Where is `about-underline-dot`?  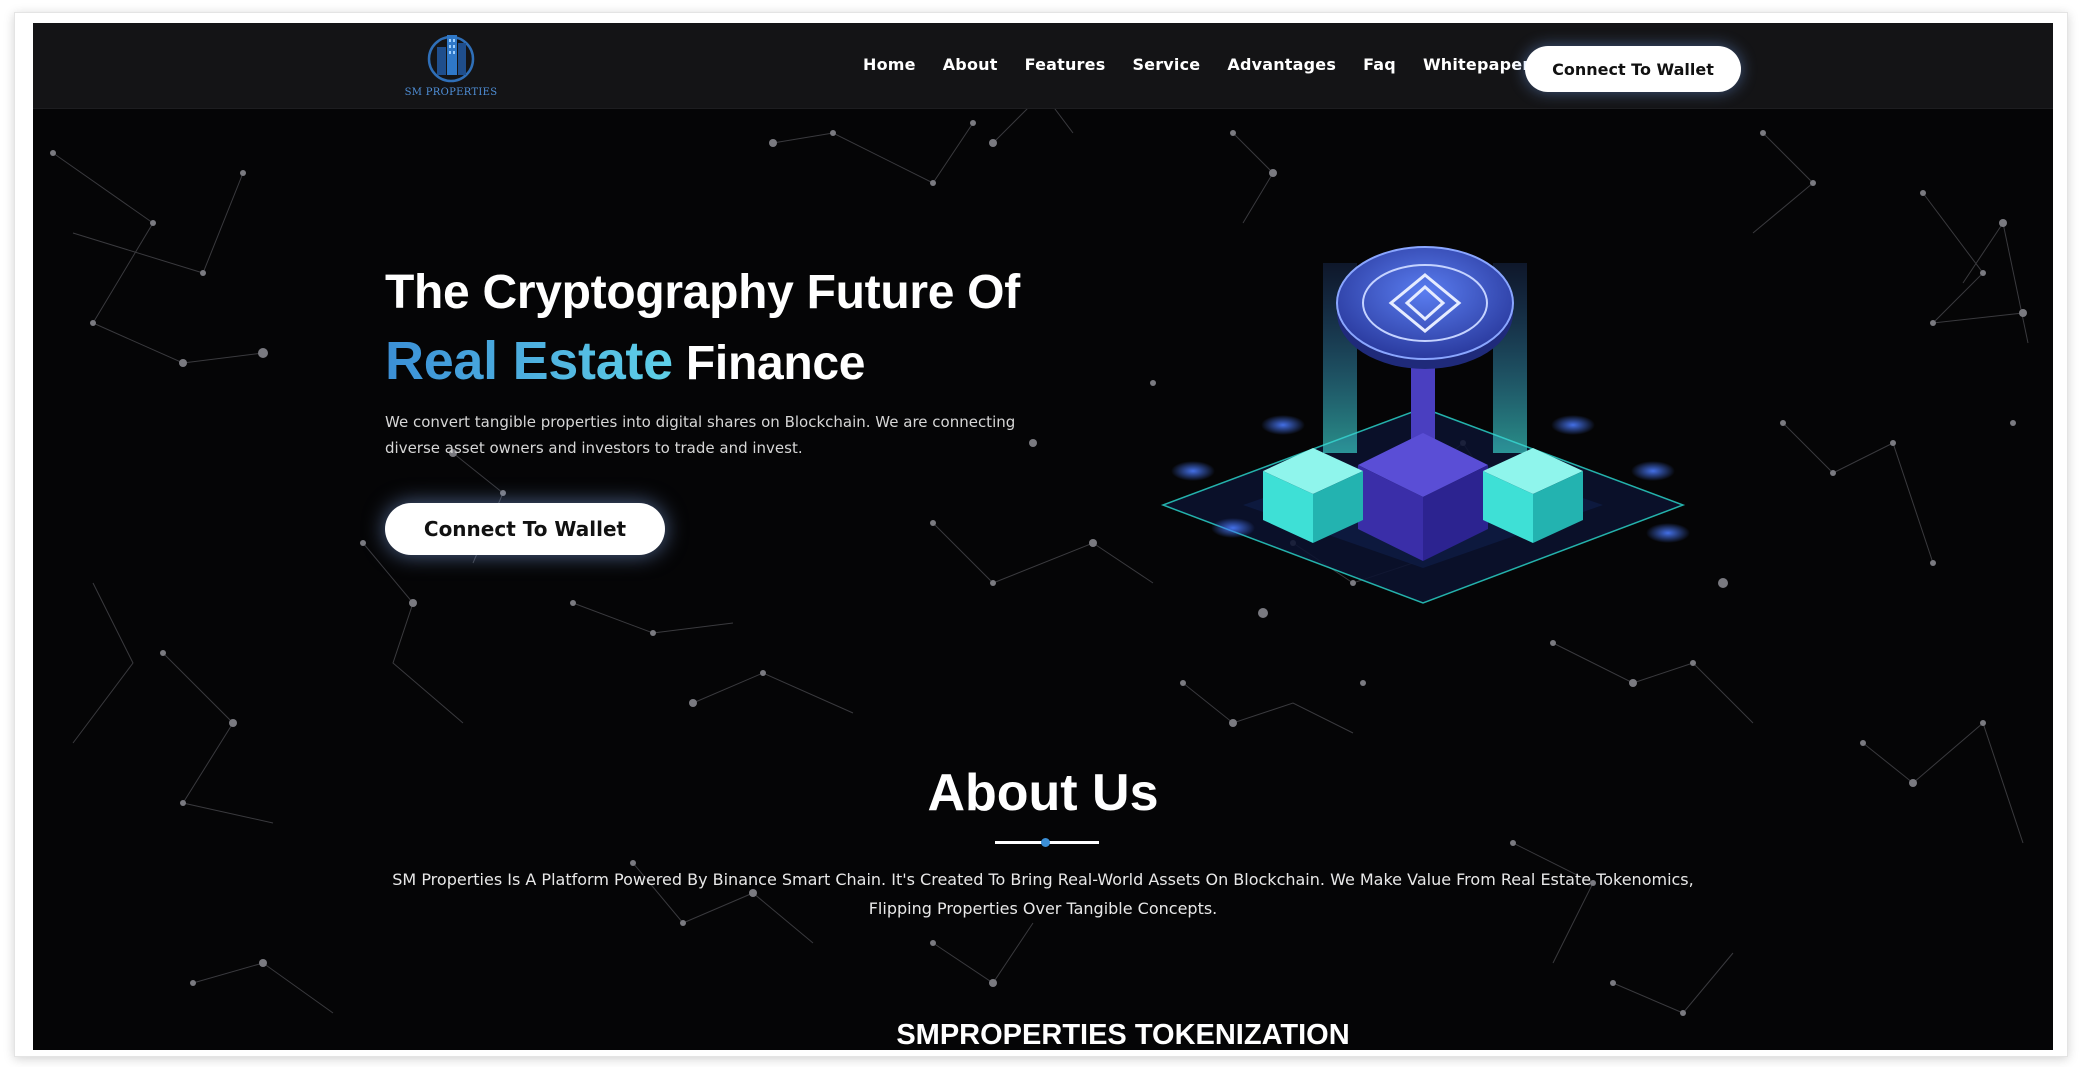
about-underline-dot is located at coordinates (1045, 842).